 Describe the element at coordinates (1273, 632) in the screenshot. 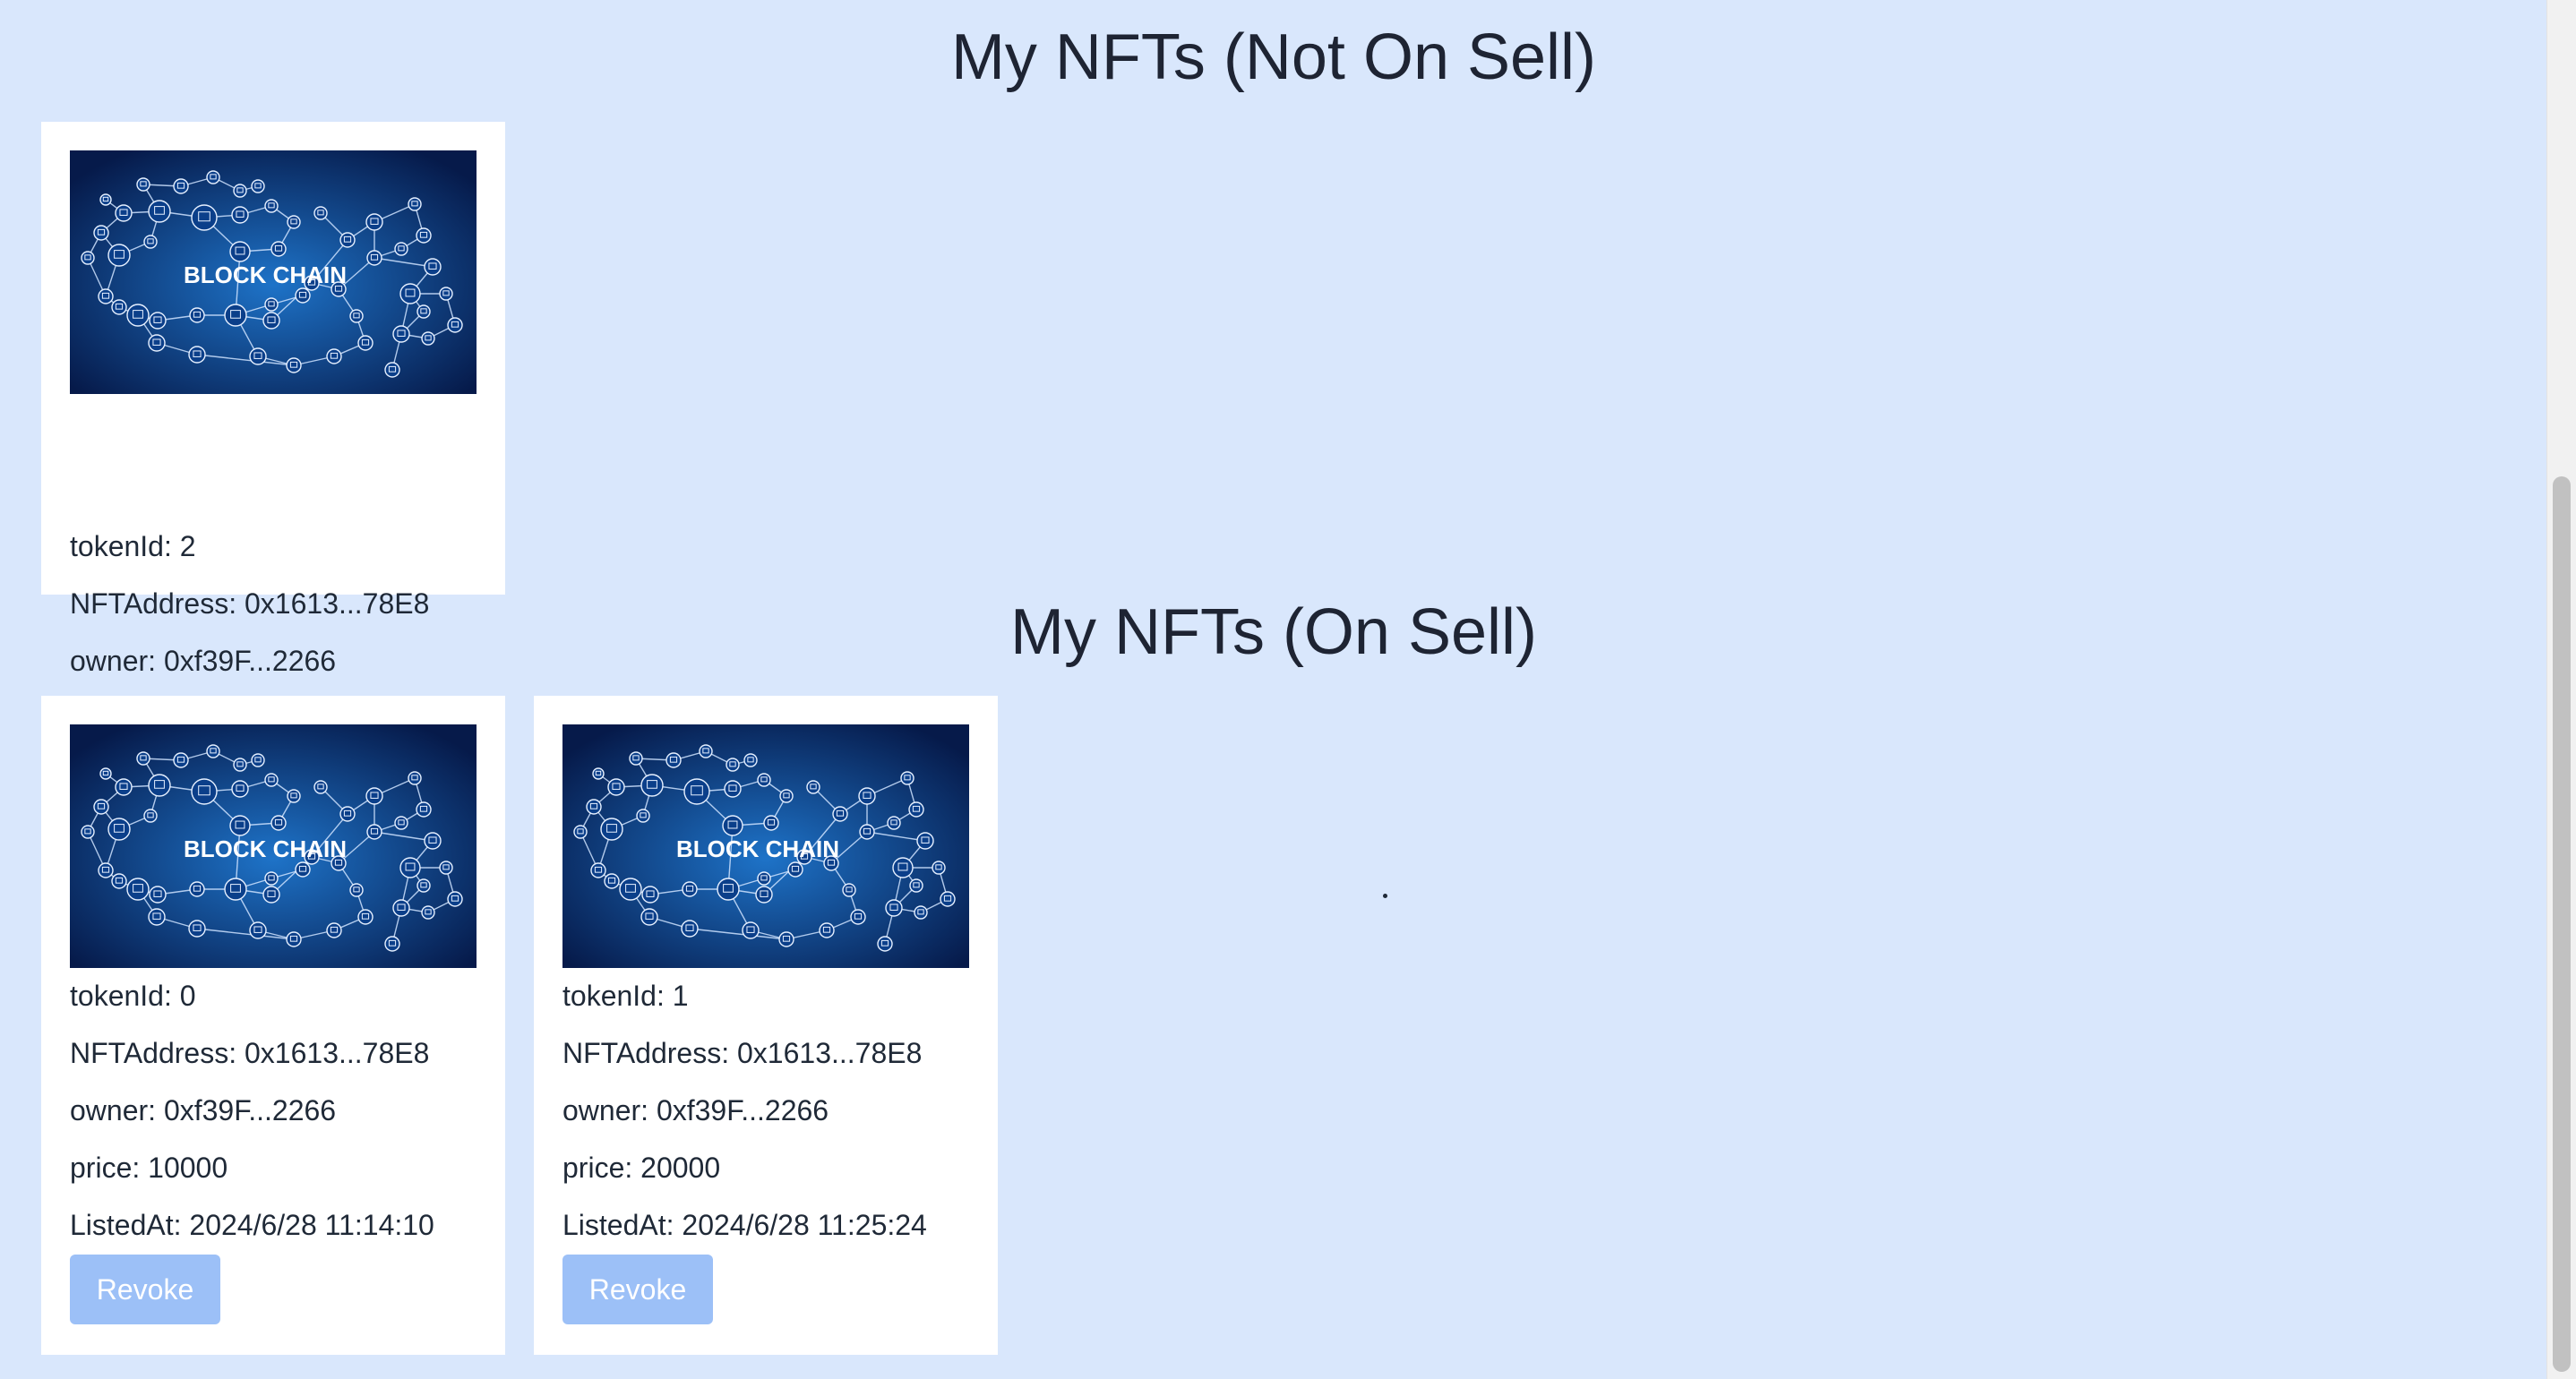

I see `section-title-on-sell: My NFTs (On Sell)` at that location.